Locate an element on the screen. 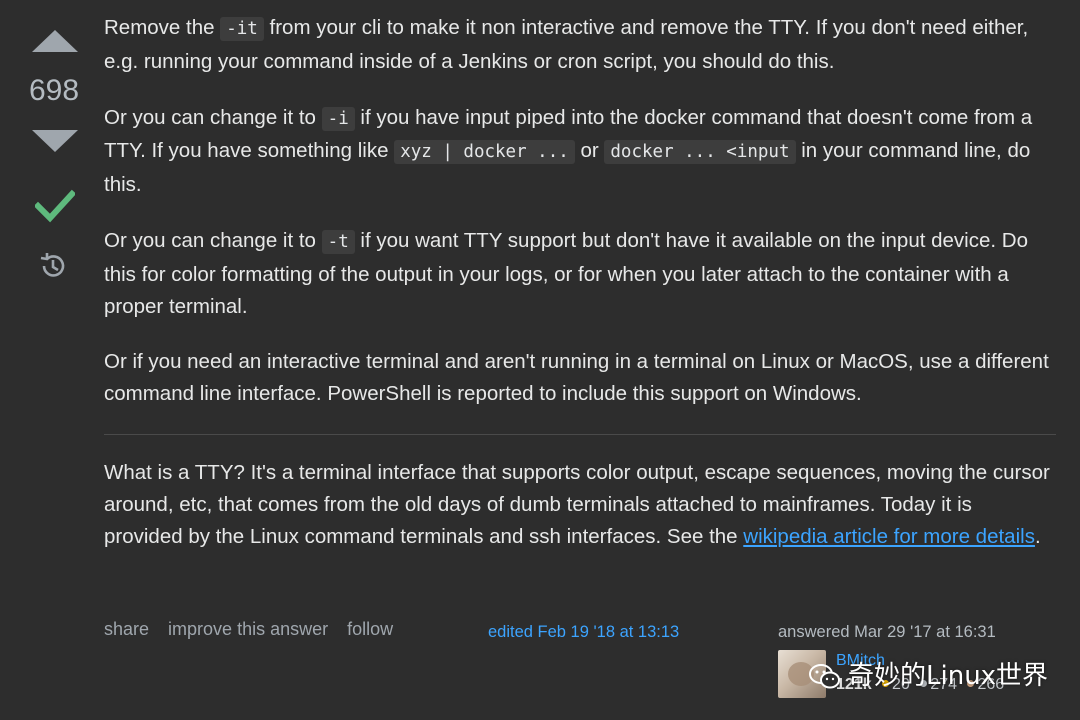 The width and height of the screenshot is (1080, 720). code-t: -t is located at coordinates (338, 241).